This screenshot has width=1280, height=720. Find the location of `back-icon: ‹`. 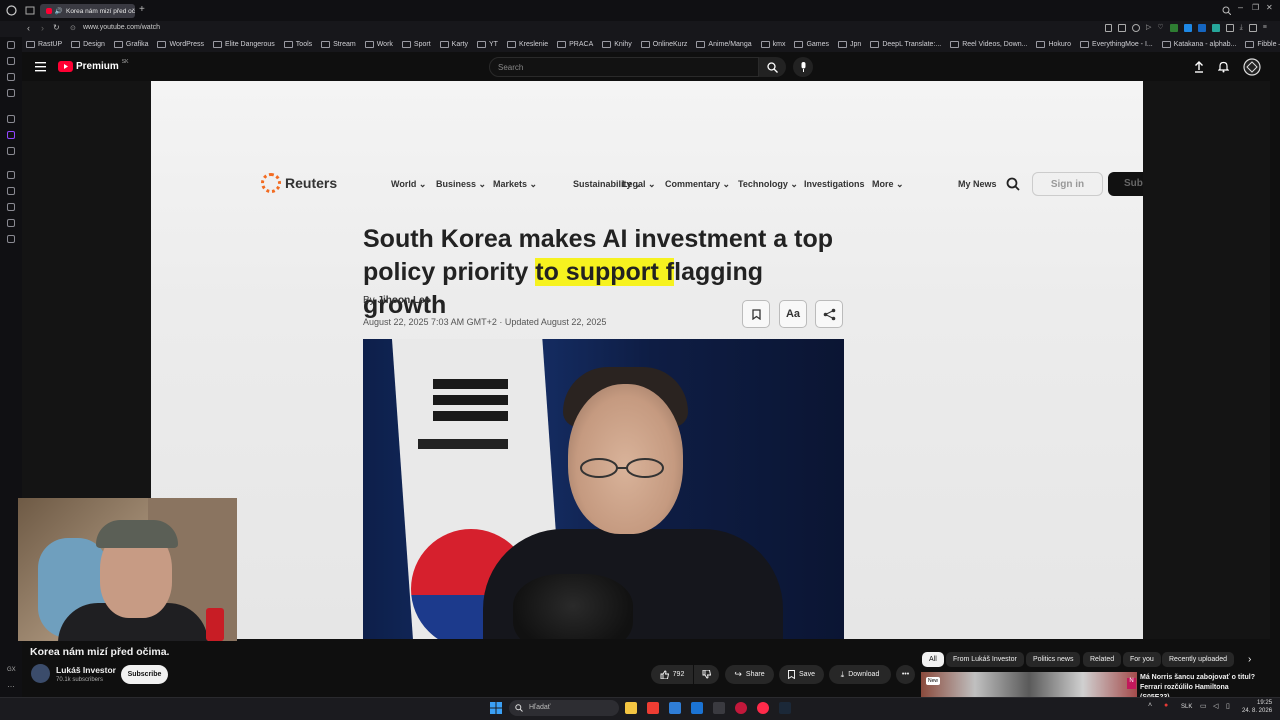

back-icon: ‹ is located at coordinates (28, 28).